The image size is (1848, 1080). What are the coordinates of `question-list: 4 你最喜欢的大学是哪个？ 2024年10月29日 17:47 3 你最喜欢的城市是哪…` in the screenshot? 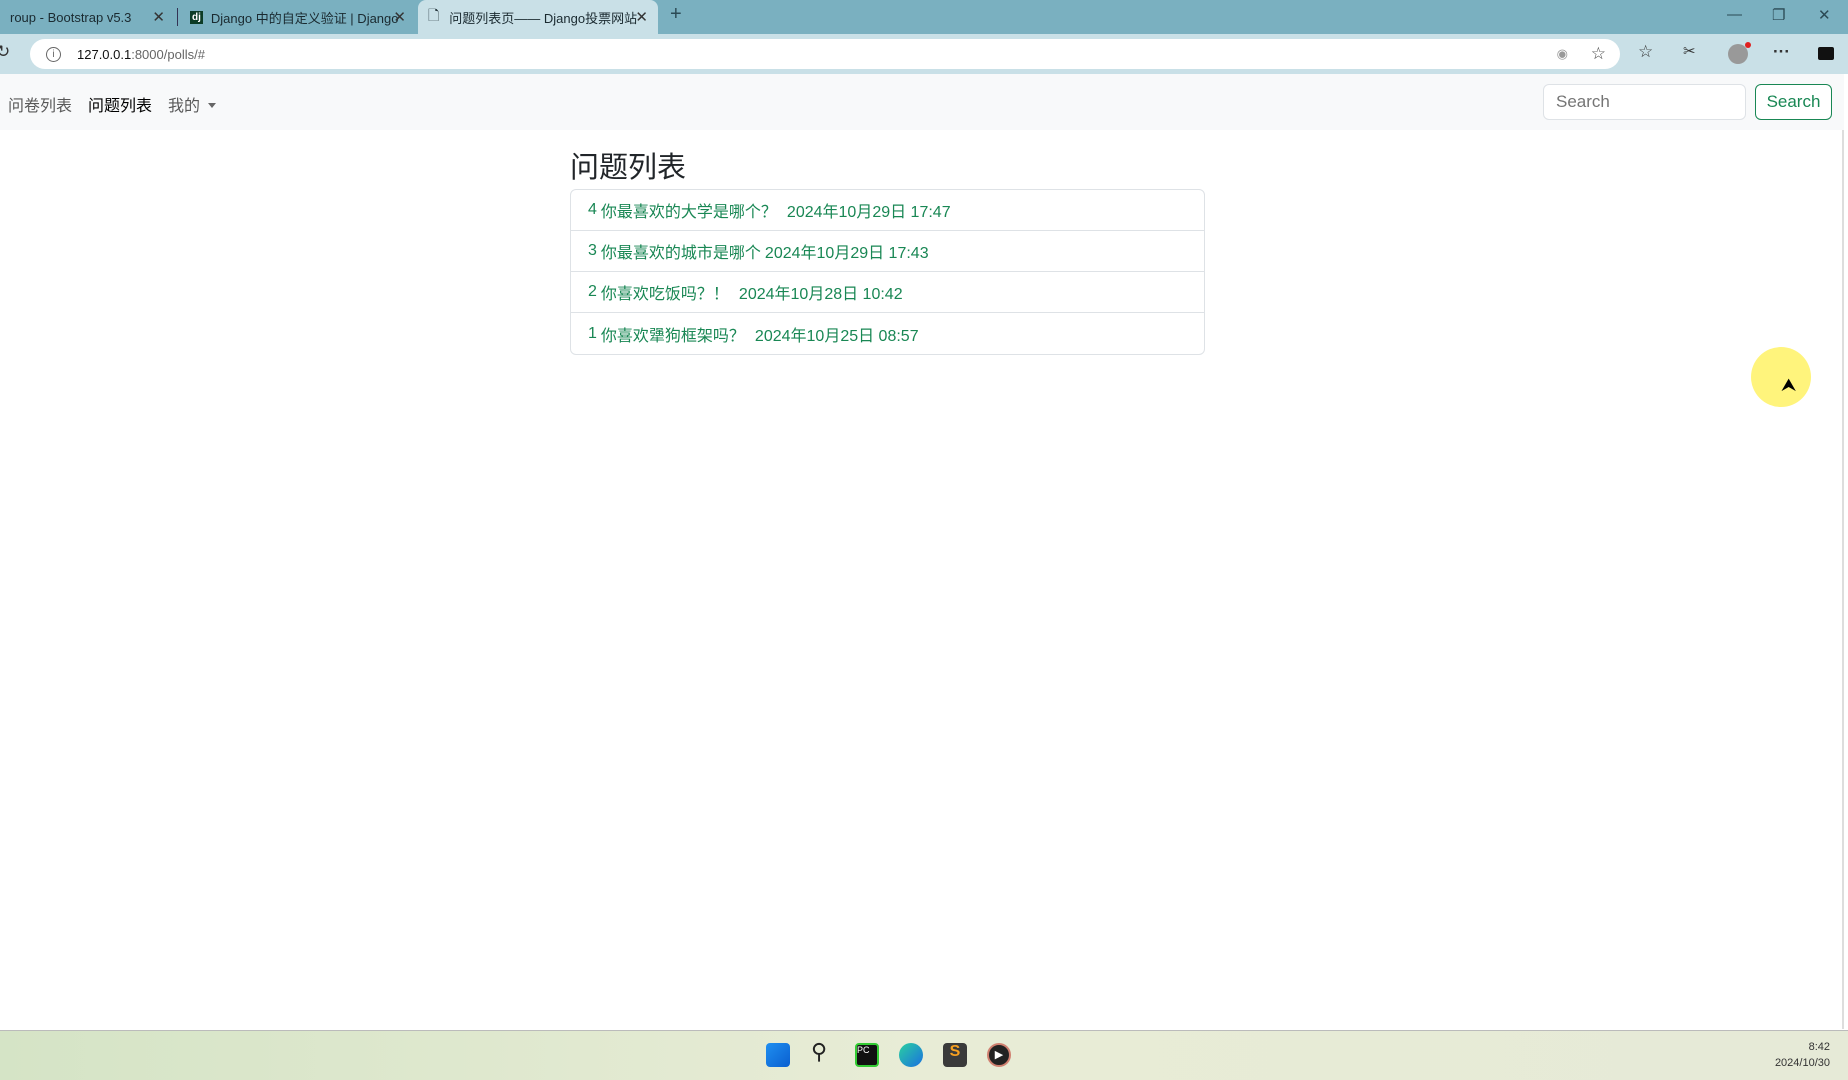 It's located at (887, 272).